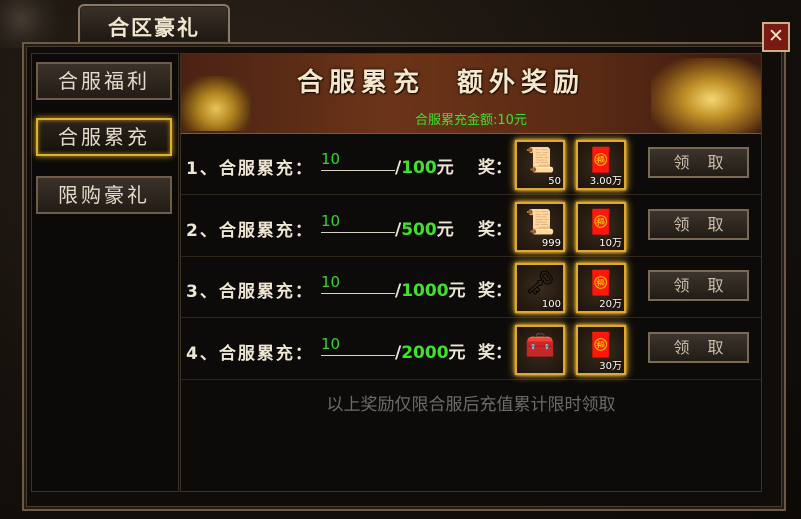 The image size is (801, 519). I want to click on sidebar-item-merge-recharge: 合服累充, so click(104, 137).